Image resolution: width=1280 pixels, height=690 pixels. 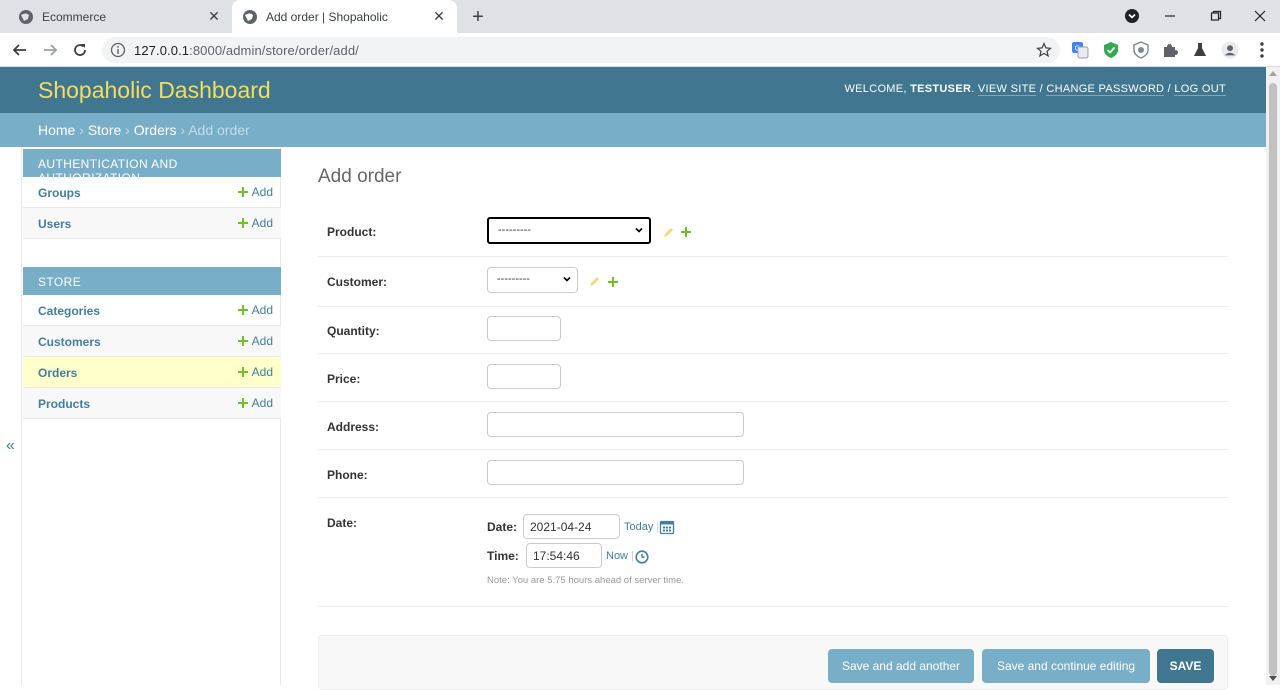 I want to click on module-caption-store: Store, so click(x=152, y=281).